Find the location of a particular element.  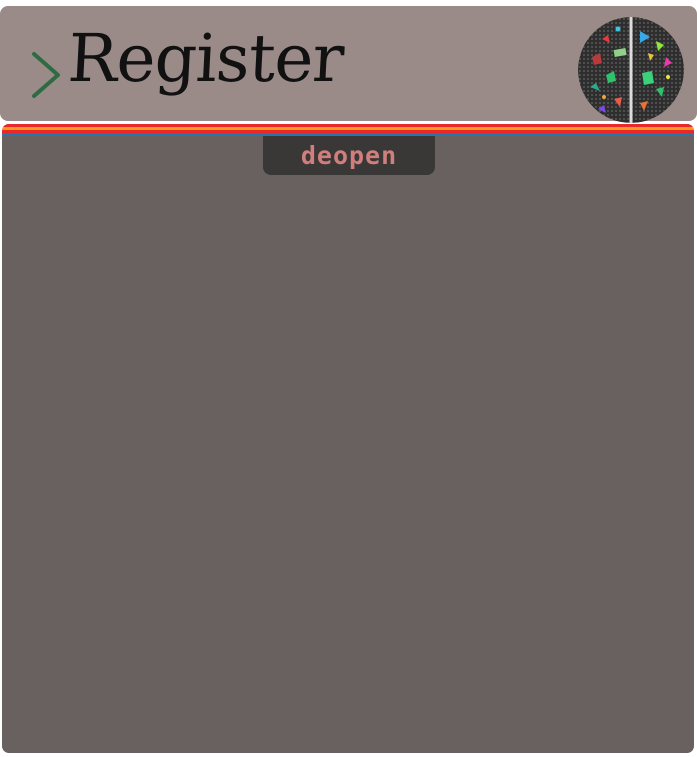

page-title: Register is located at coordinates (205, 58).